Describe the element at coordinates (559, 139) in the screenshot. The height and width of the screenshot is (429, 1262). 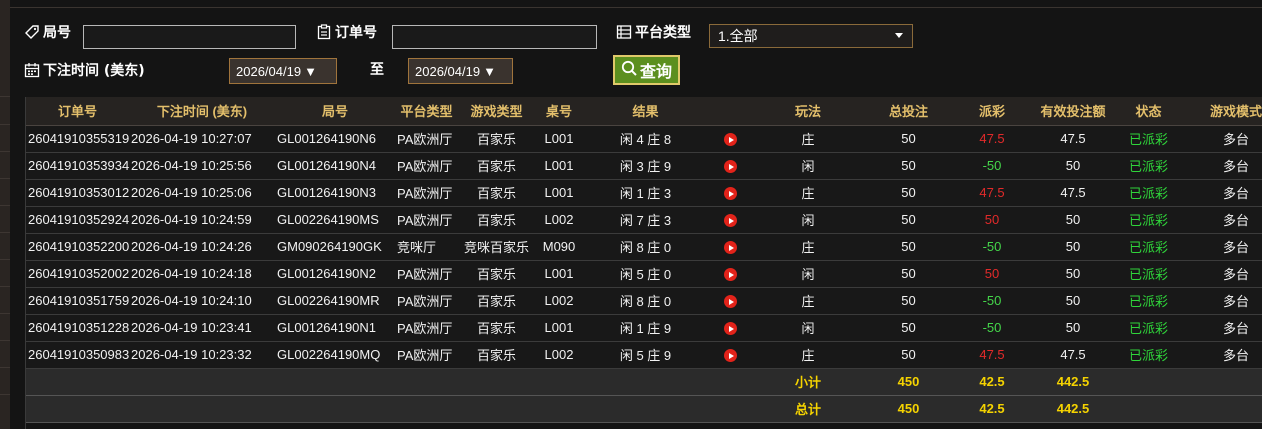
I see `table-number-cell: L001` at that location.